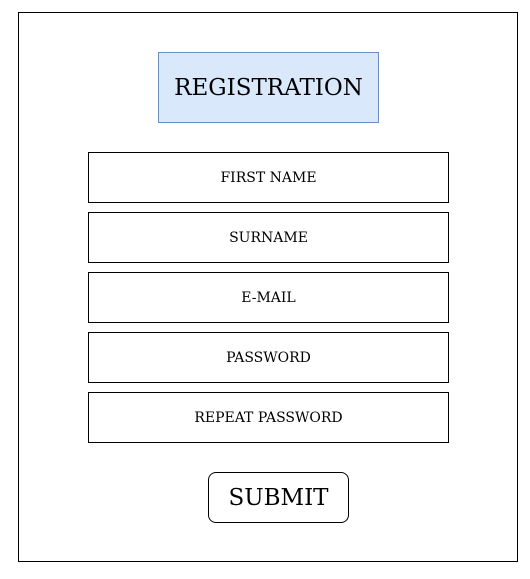  What do you see at coordinates (268, 417) in the screenshot?
I see `repeat-password-field: REPEAT PASSWORD` at bounding box center [268, 417].